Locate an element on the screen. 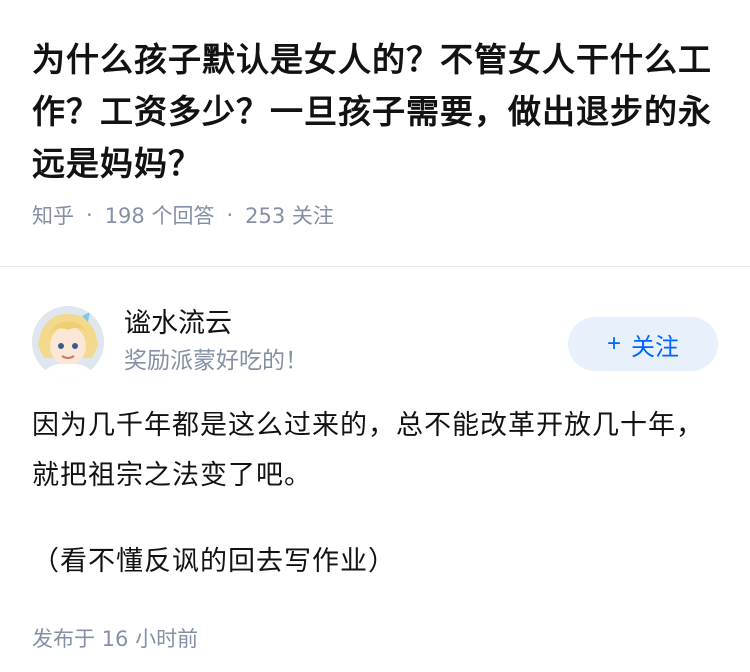 The image size is (750, 672). anime-character-avatar-icon is located at coordinates (68, 342).